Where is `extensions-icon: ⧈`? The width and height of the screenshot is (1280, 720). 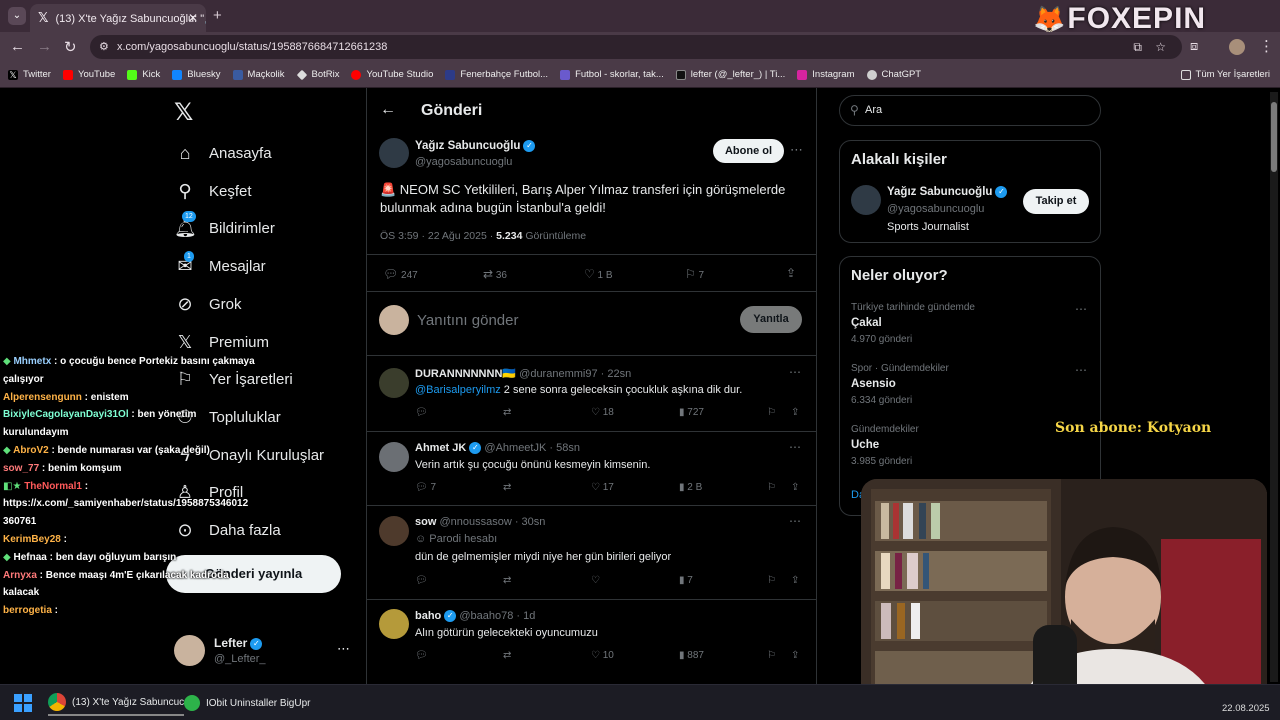
extensions-icon: ⧈ is located at coordinates (1194, 46).